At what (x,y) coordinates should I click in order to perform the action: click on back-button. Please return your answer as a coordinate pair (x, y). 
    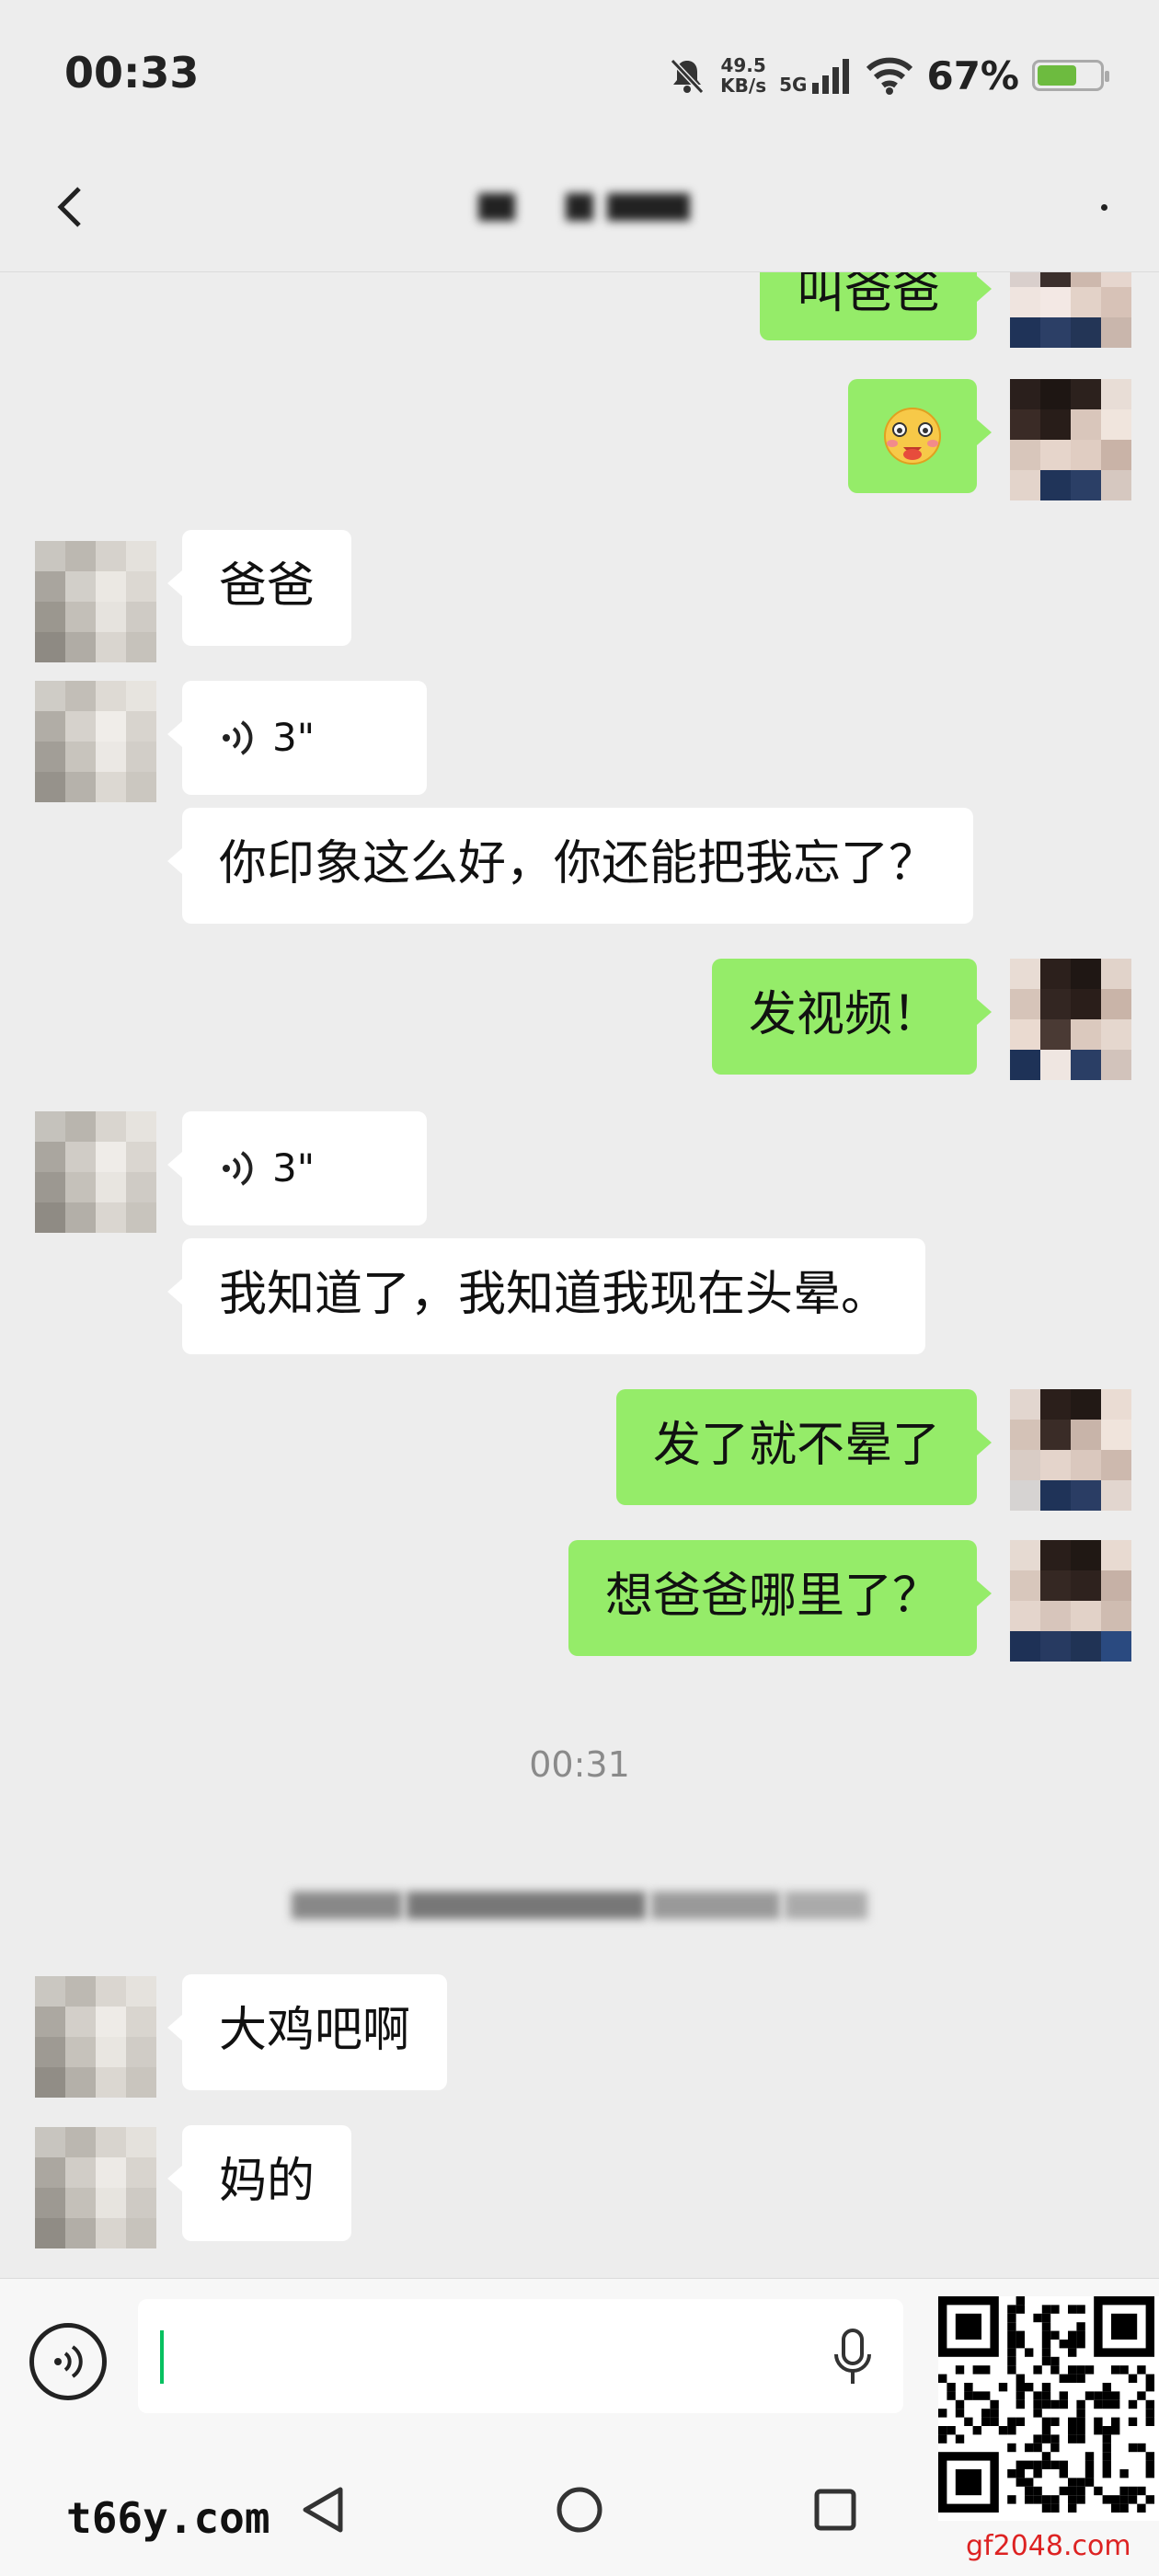
    Looking at the image, I should click on (73, 207).